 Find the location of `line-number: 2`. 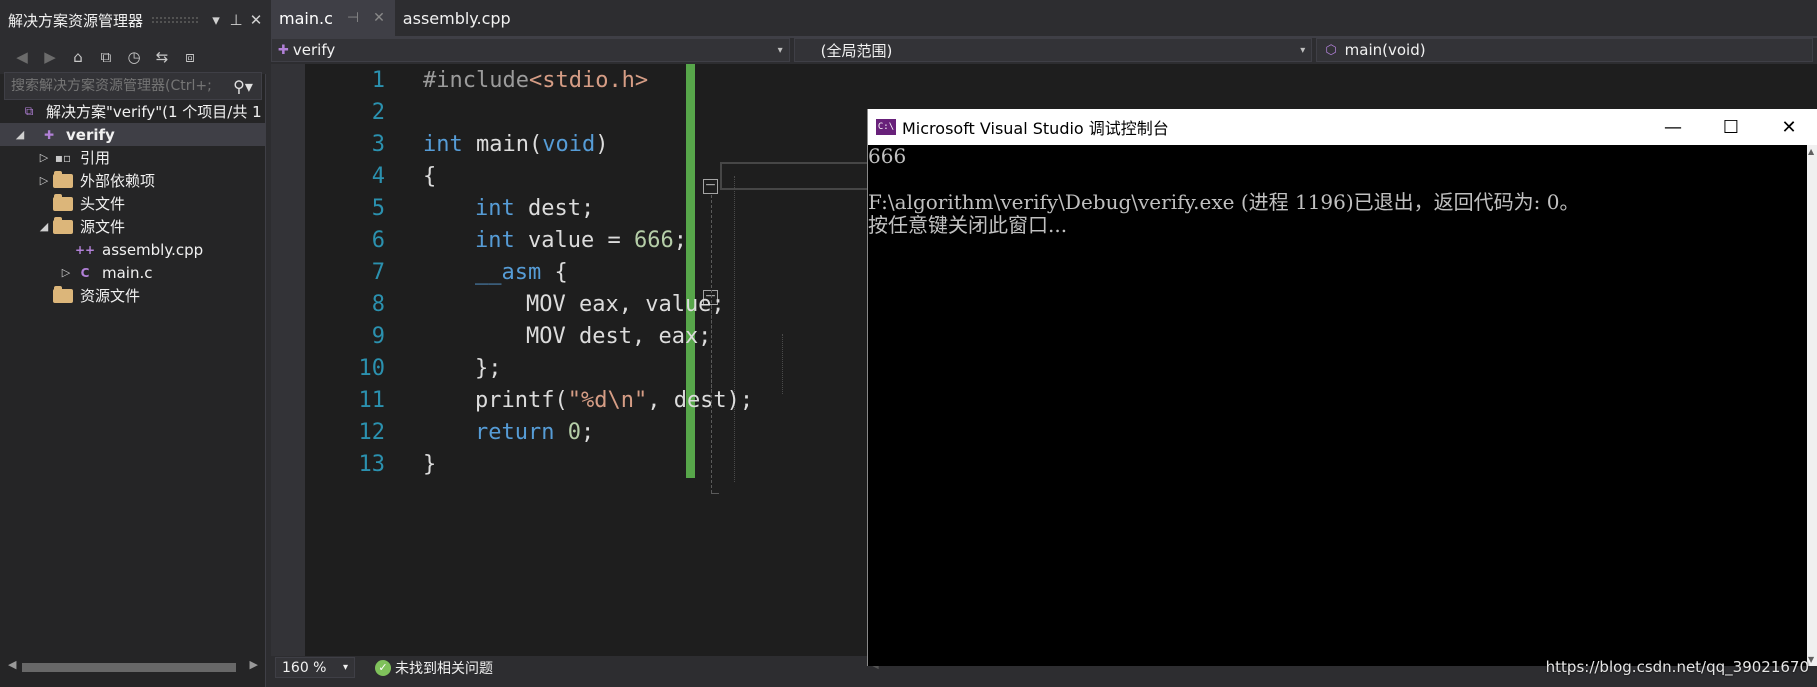

line-number: 2 is located at coordinates (378, 112).